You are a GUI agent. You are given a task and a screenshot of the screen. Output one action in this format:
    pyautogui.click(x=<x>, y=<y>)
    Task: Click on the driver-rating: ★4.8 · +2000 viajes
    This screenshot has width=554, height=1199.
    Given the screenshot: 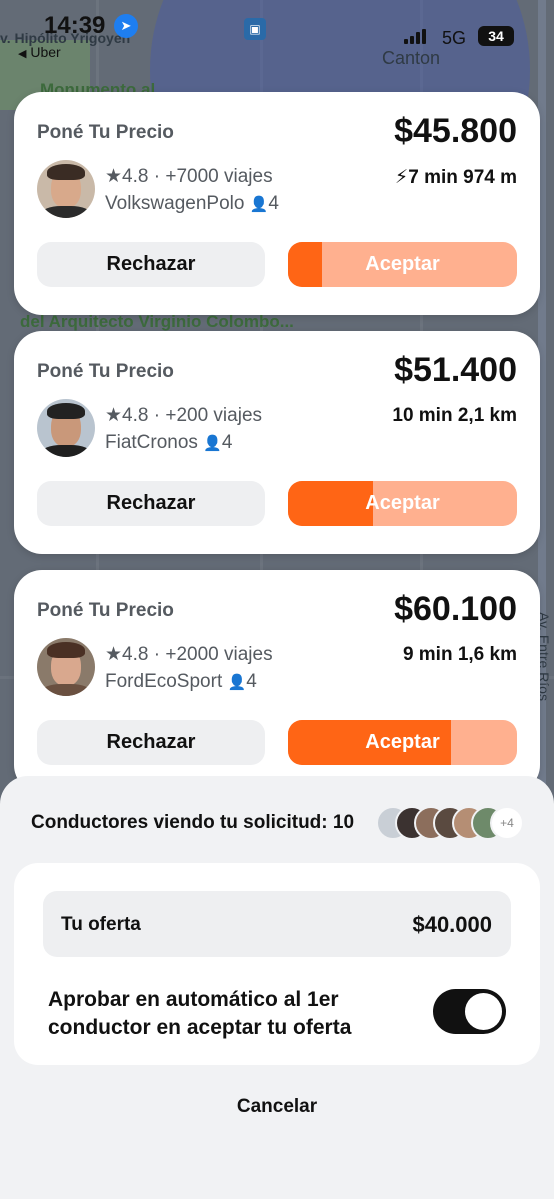 What is the action you would take?
    pyautogui.click(x=189, y=654)
    